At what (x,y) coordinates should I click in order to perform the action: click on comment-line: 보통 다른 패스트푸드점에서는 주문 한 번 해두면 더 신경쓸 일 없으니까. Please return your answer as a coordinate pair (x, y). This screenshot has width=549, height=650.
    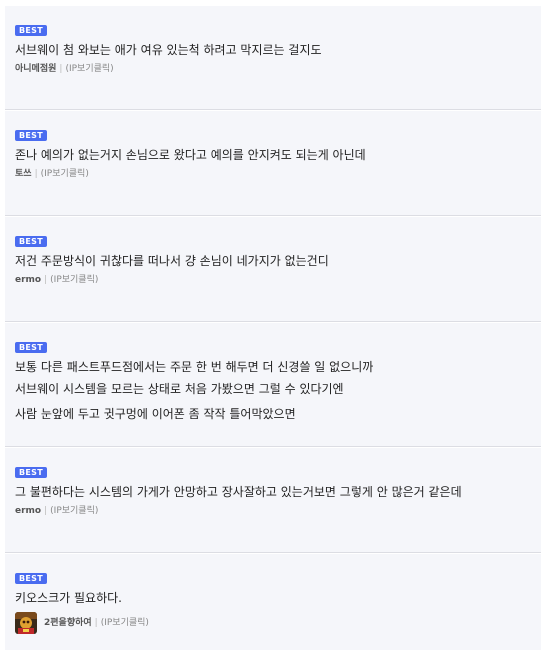
    Looking at the image, I should click on (194, 367).